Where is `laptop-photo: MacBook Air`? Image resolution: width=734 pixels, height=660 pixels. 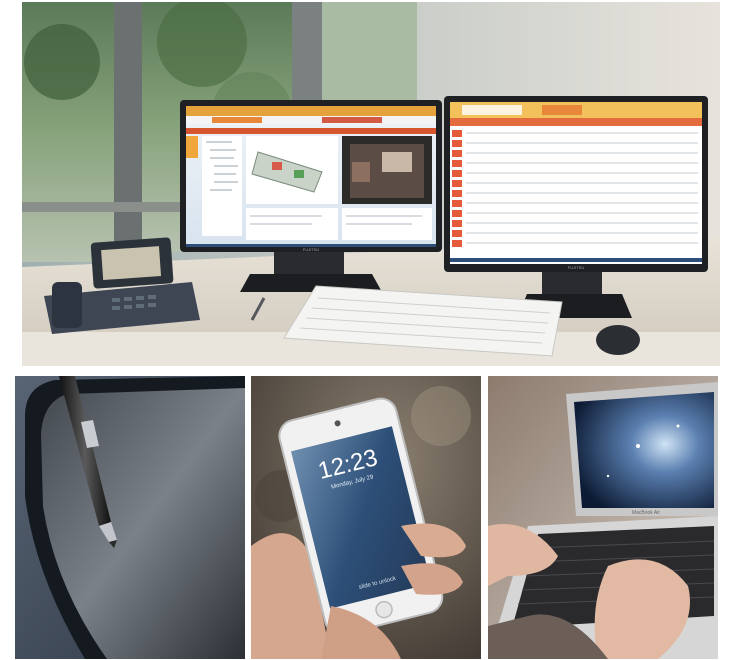 laptop-photo: MacBook Air is located at coordinates (603, 517).